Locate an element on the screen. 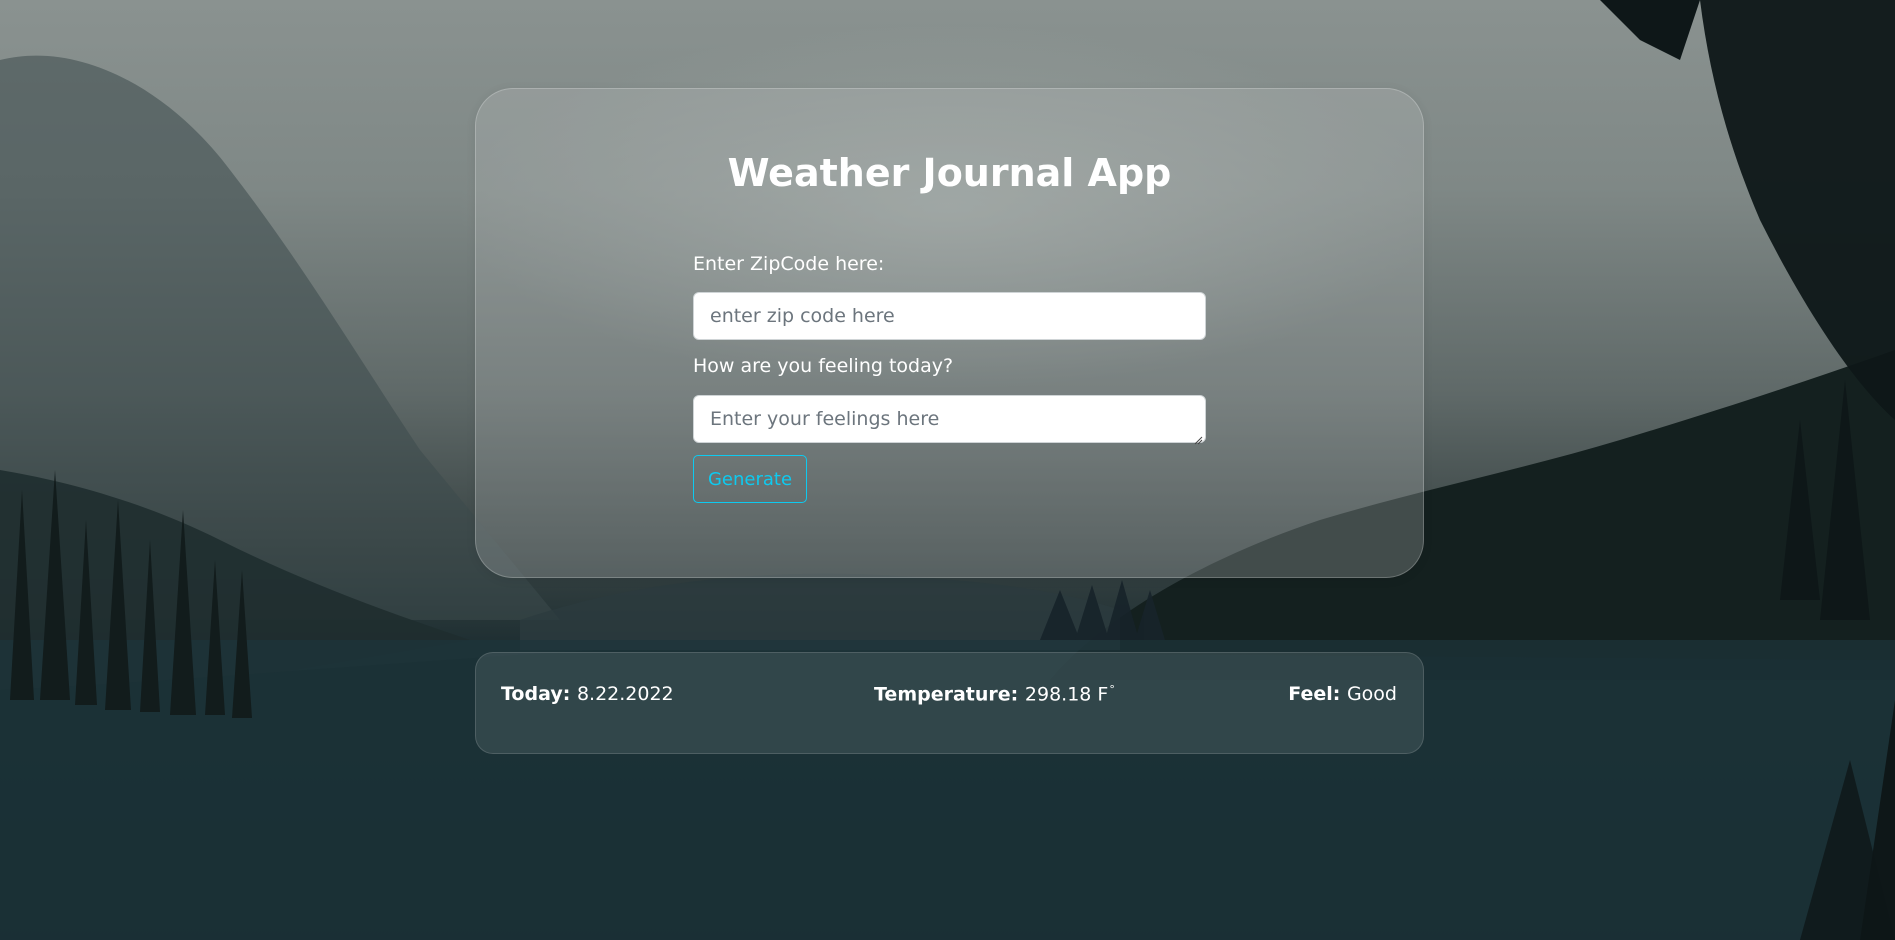 This screenshot has width=1895, height=940. feel-label: Feel: is located at coordinates (1317, 694).